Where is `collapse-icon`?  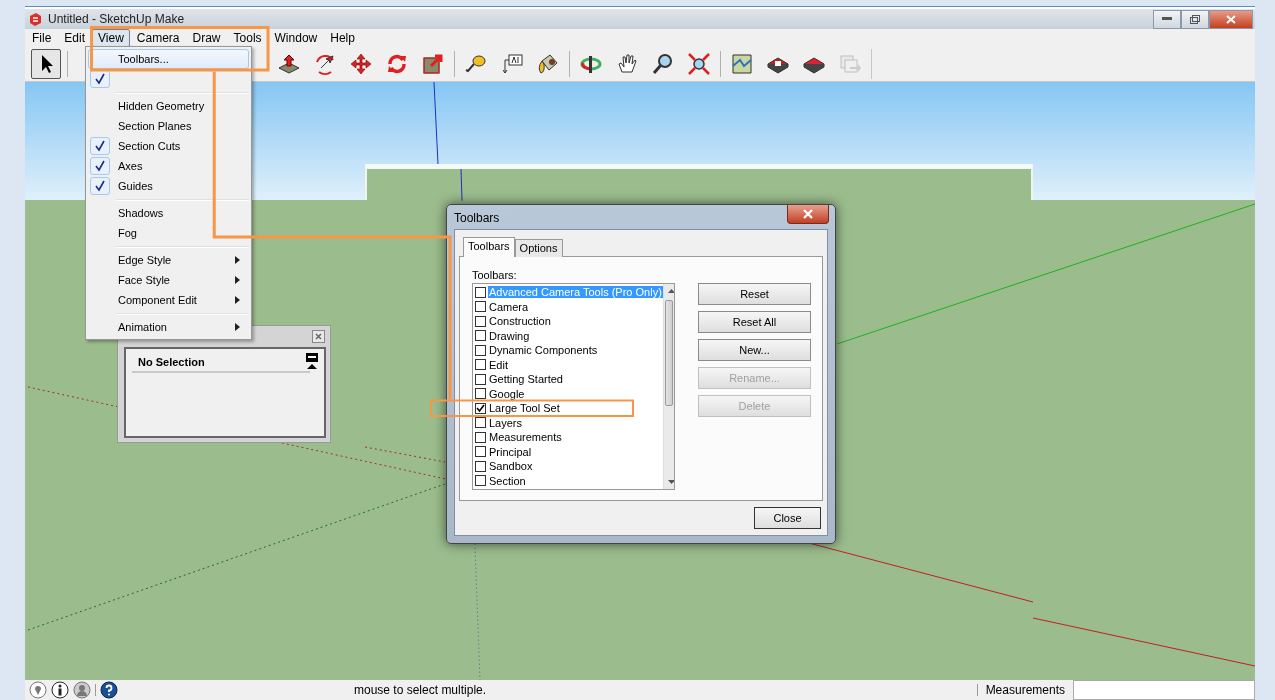 collapse-icon is located at coordinates (312, 361).